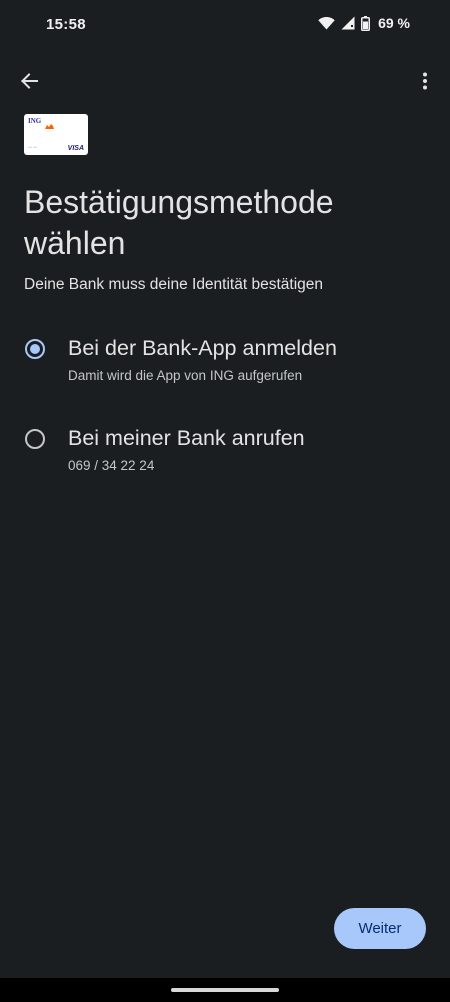 The image size is (450, 1002). I want to click on option-call-bank: Bei meiner Bank anrufen 069 / 34 22 24, so click(225, 455).